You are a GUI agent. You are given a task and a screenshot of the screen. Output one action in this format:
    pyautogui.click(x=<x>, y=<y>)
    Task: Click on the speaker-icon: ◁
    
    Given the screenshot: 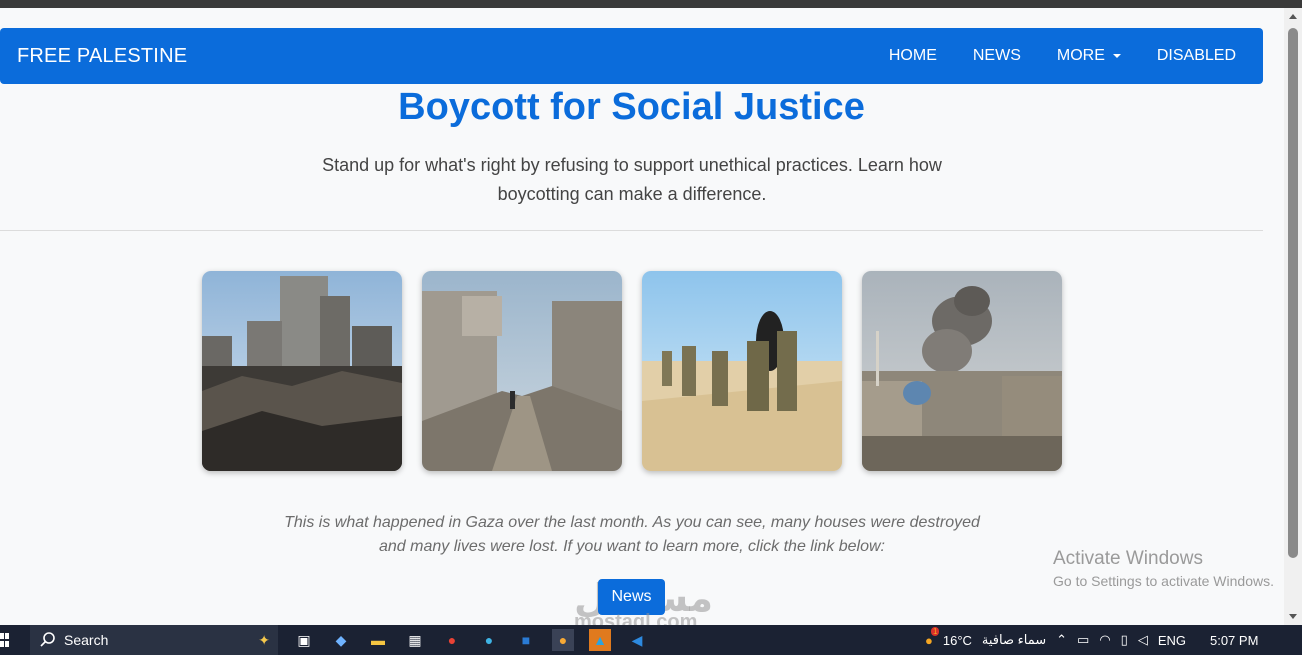 What is the action you would take?
    pyautogui.click(x=1143, y=640)
    